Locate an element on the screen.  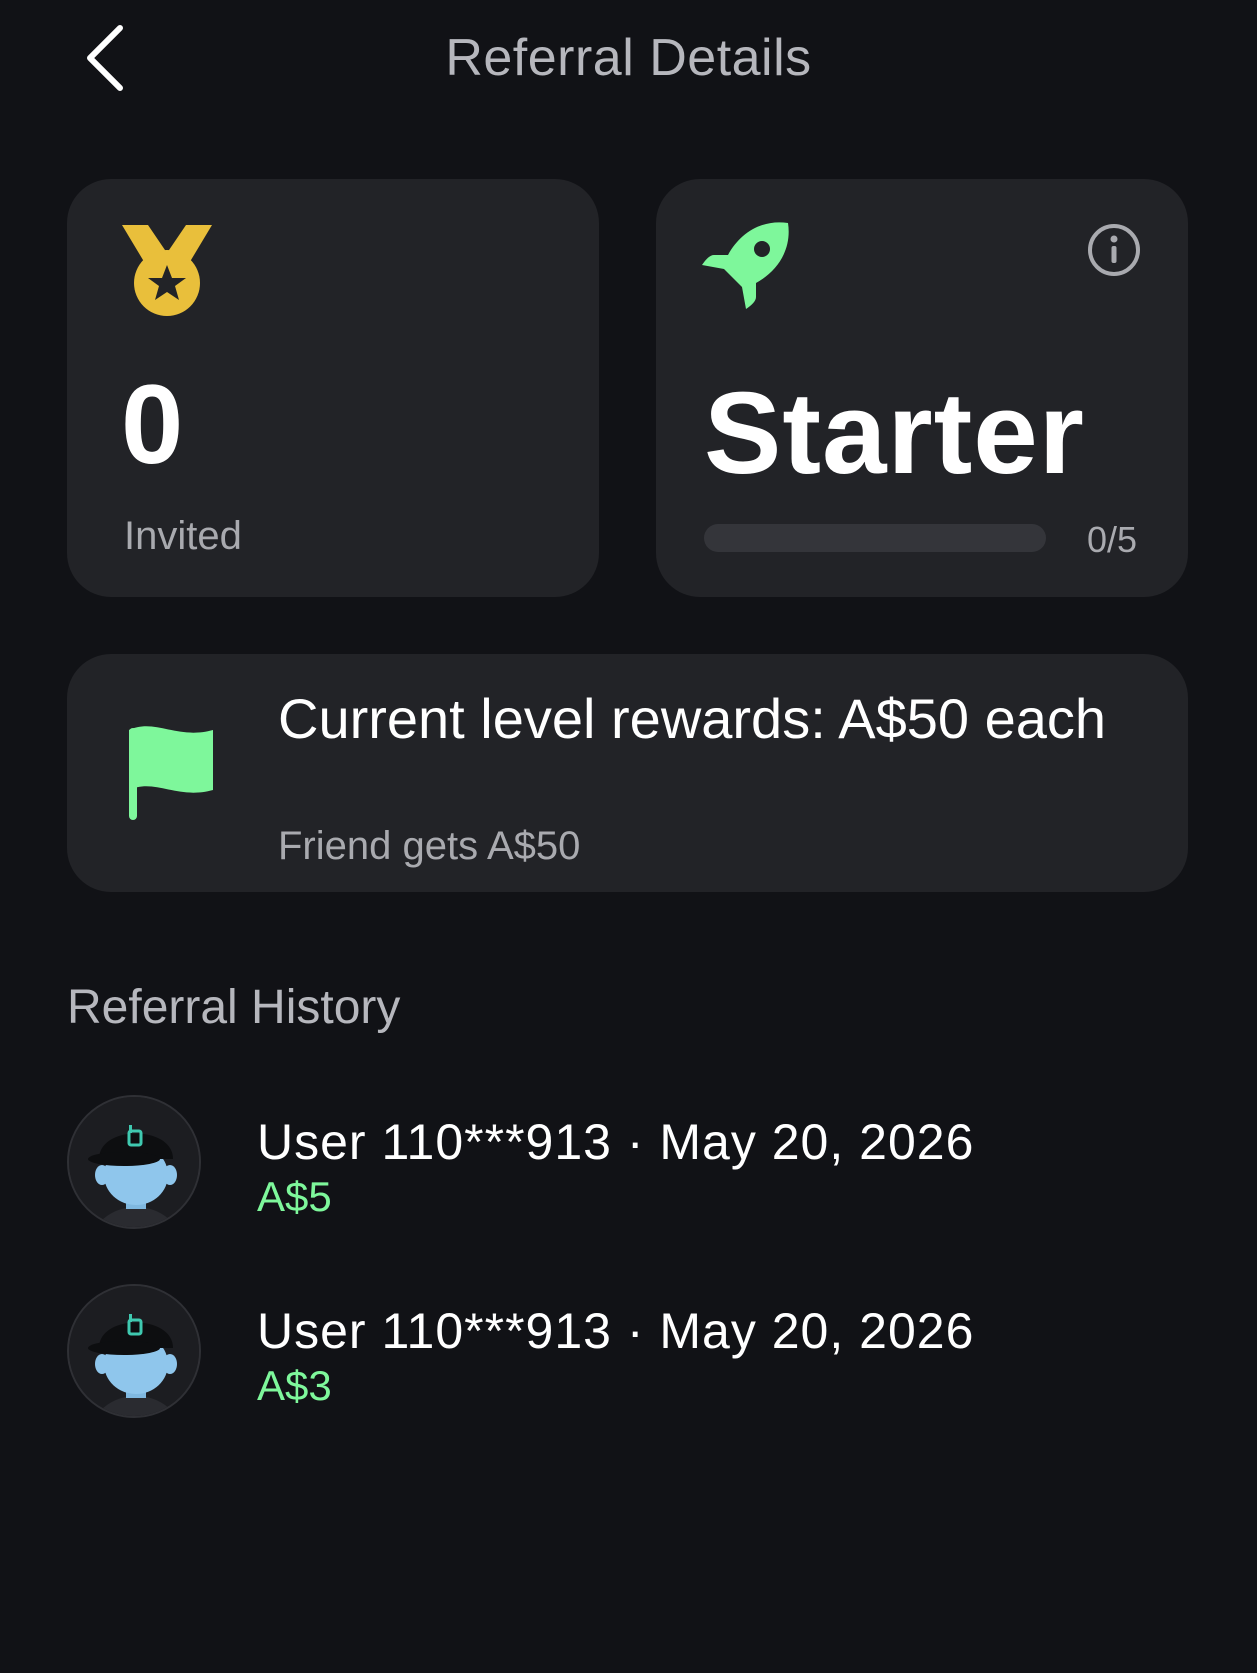
rewards-title: Current level rewards: A$50 each is located at coordinates (692, 718).